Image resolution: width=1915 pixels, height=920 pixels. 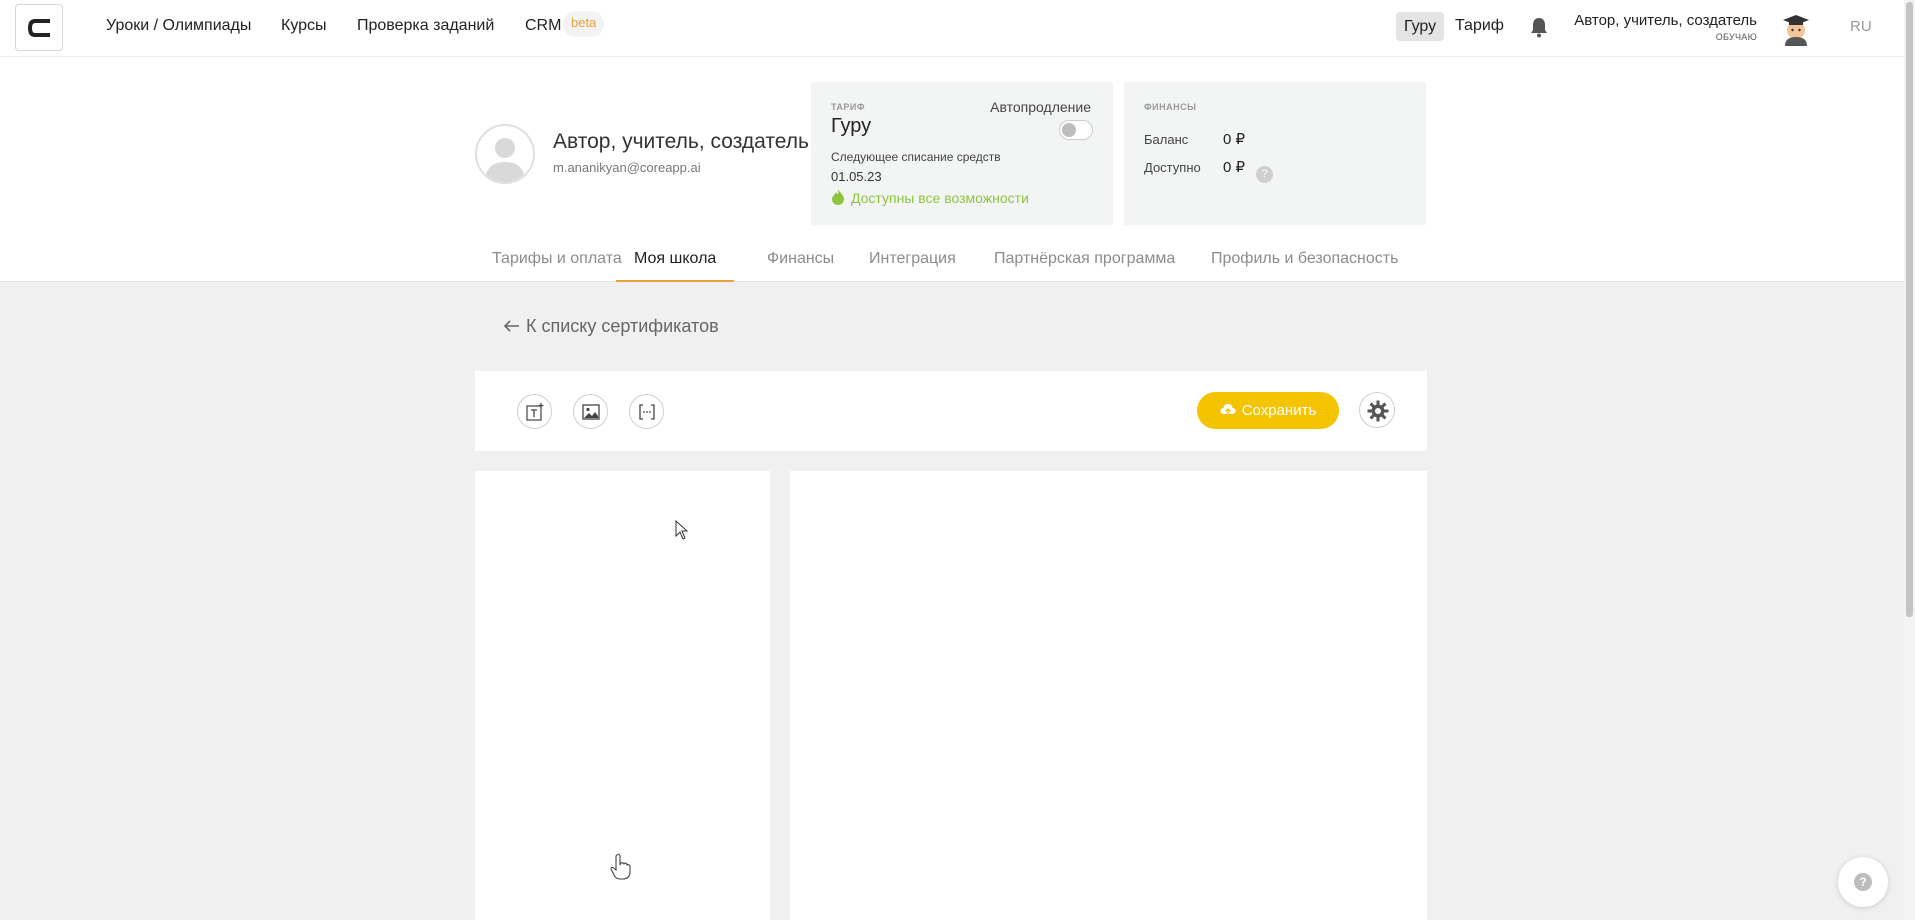 I want to click on back-to-certificates-link: К списку сертификатов, so click(x=611, y=326).